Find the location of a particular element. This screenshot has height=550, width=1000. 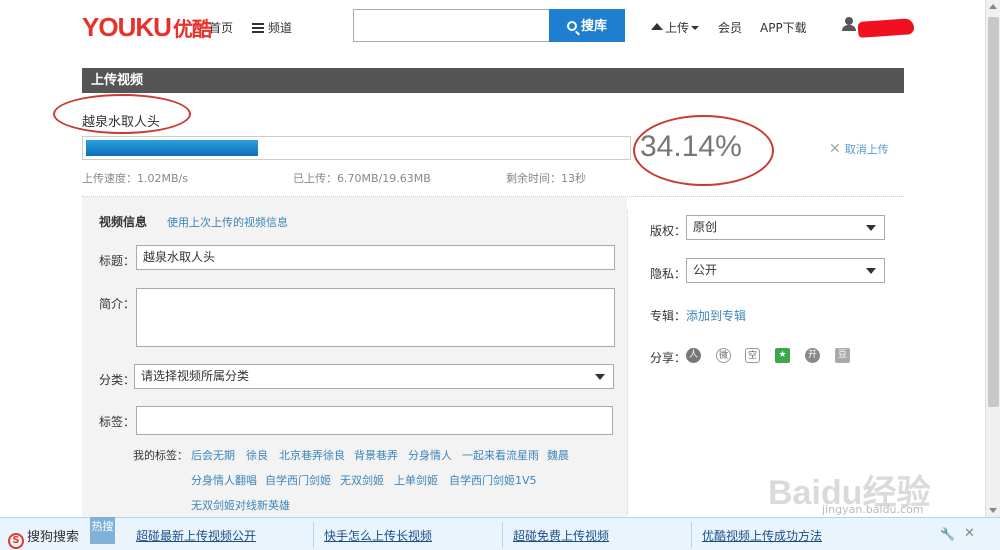

uploaded-size: 已上传：6.70MB/19.63MB is located at coordinates (362, 178).